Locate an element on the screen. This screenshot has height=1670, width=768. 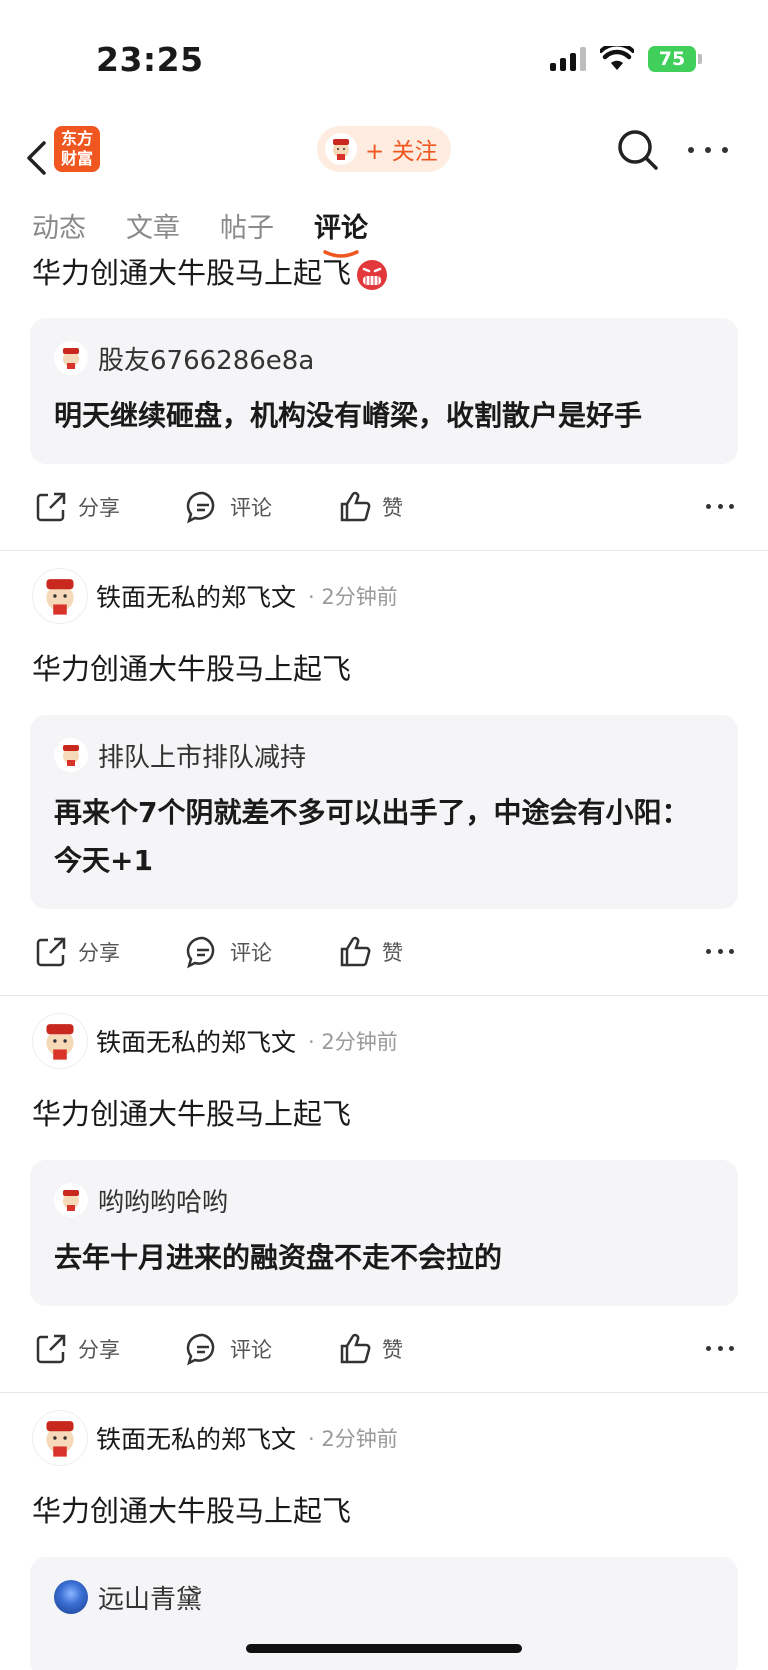
app-logo: 东方财富 is located at coordinates (77, 149).